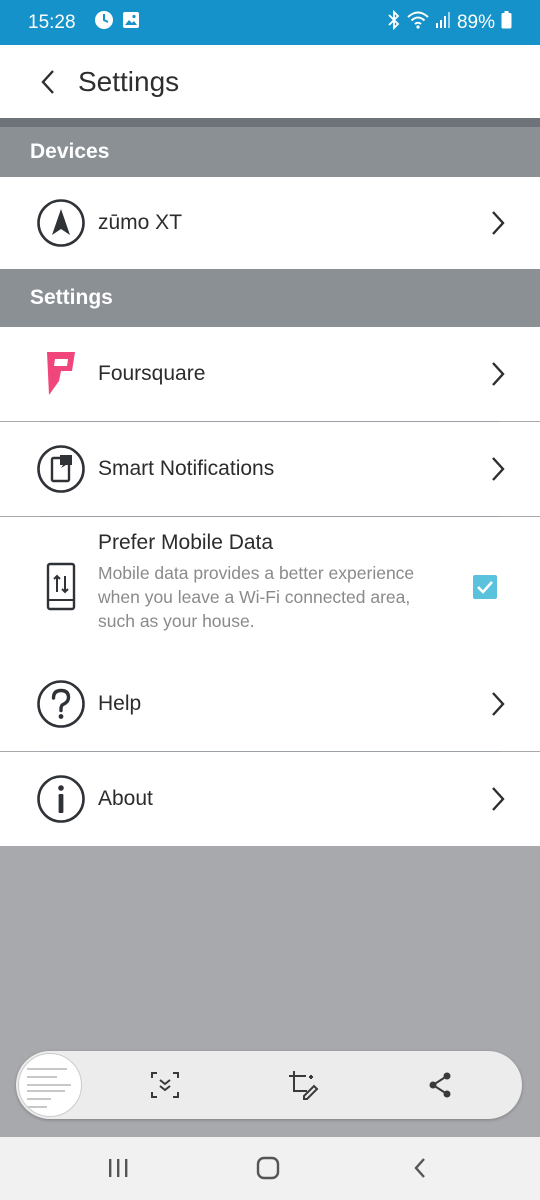 Image resolution: width=540 pixels, height=1200 pixels. I want to click on share-button, so click(440, 1085).